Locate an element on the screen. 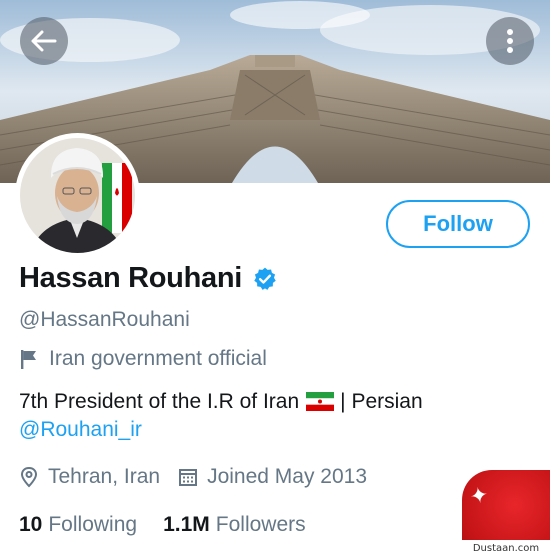 Image resolution: width=550 pixels, height=557 pixels. profile-handle: @HassanRouhani is located at coordinates (104, 319).